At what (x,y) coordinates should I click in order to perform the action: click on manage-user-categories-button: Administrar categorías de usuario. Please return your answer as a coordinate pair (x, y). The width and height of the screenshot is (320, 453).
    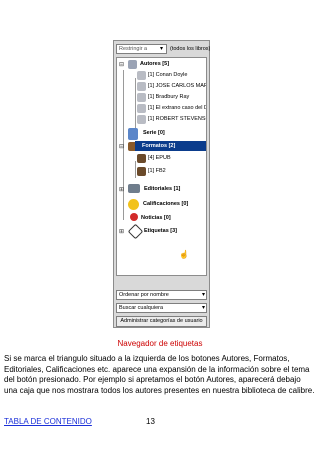
    Looking at the image, I should click on (161, 321).